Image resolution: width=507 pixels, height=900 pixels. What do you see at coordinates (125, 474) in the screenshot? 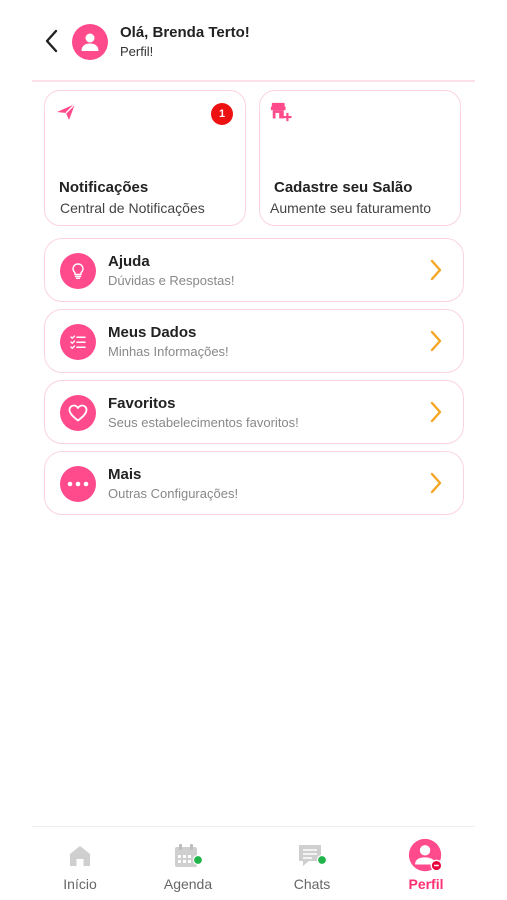
I see `menu-item-title: Mais` at bounding box center [125, 474].